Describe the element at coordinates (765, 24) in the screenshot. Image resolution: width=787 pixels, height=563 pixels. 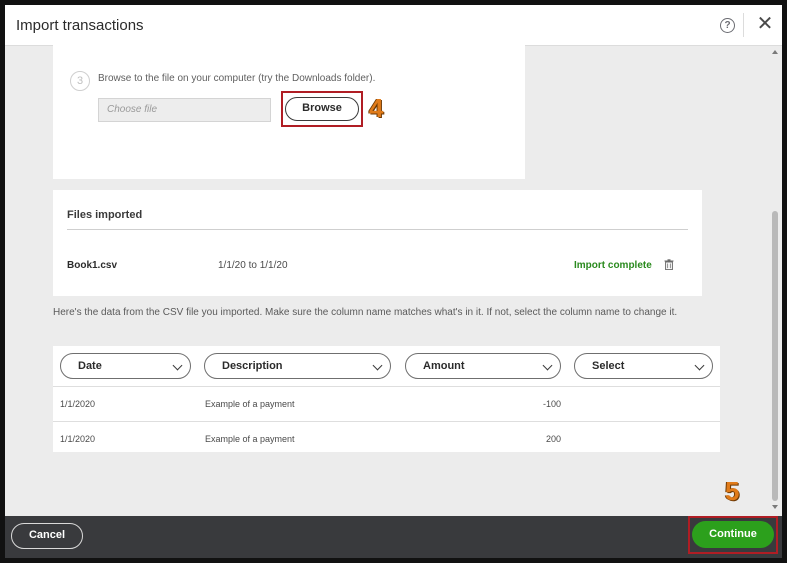
I see `close-icon: ✕` at that location.